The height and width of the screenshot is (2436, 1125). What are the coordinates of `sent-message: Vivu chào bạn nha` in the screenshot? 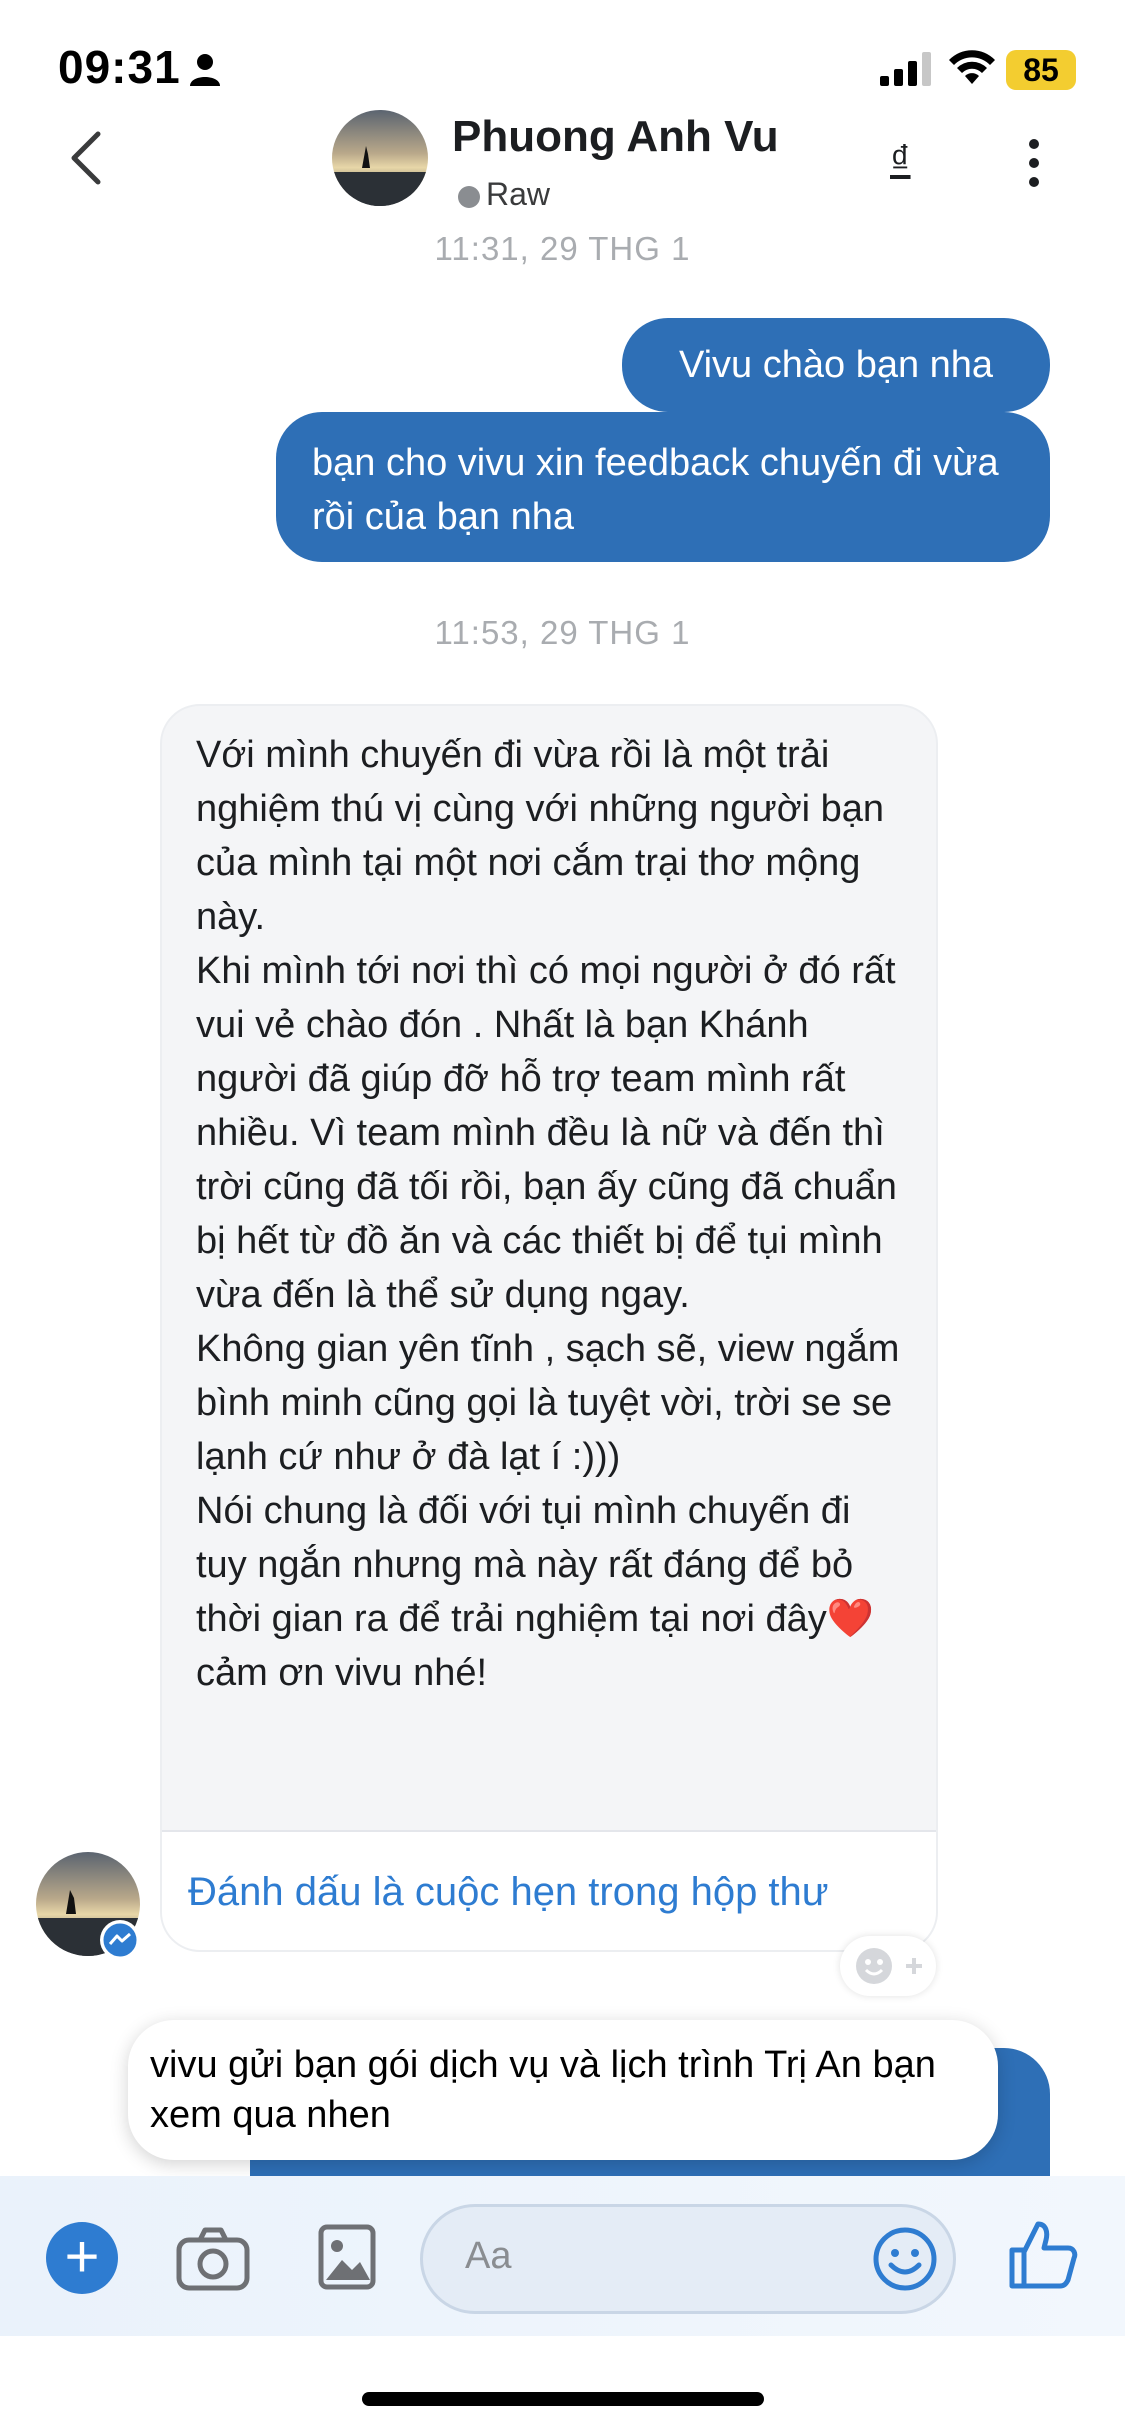 It's located at (836, 365).